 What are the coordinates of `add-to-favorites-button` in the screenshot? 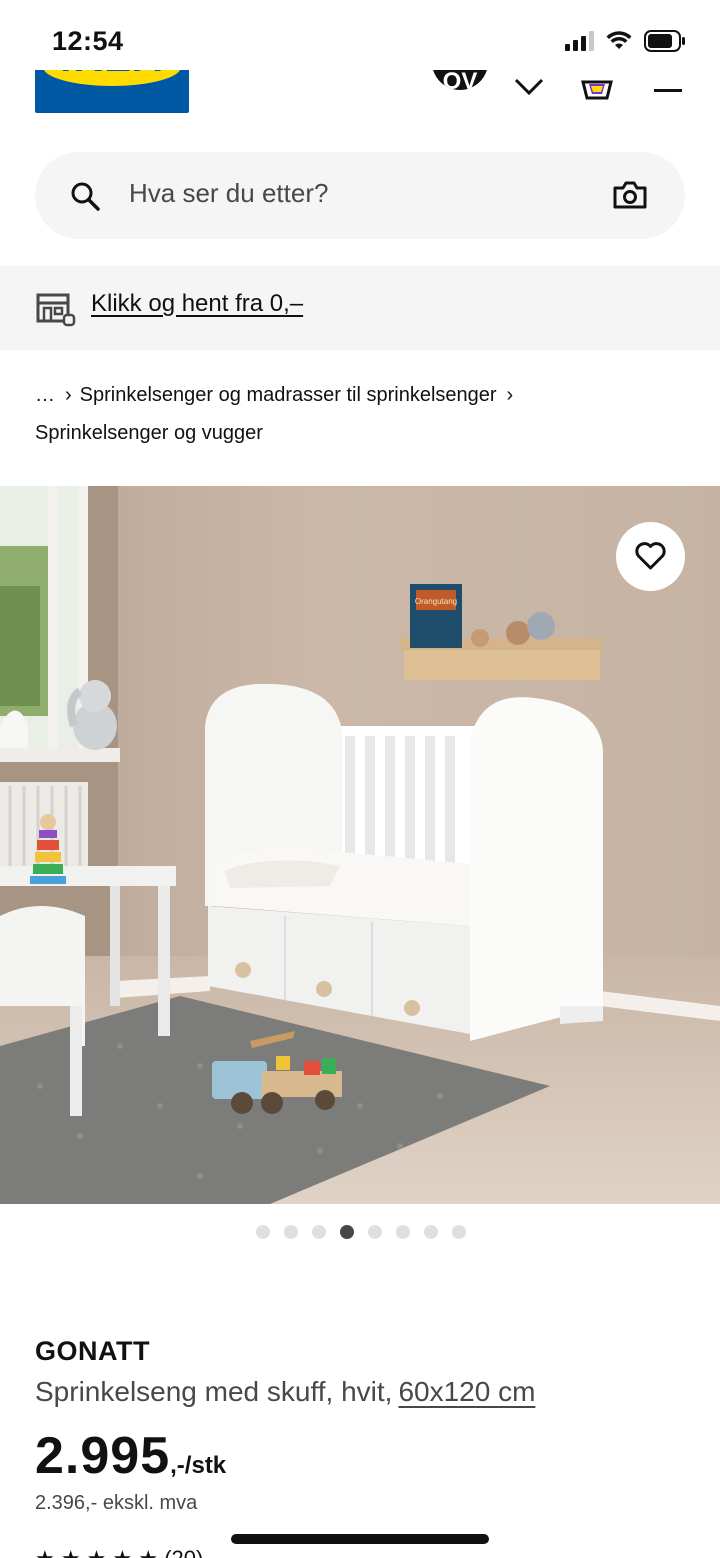 It's located at (650, 556).